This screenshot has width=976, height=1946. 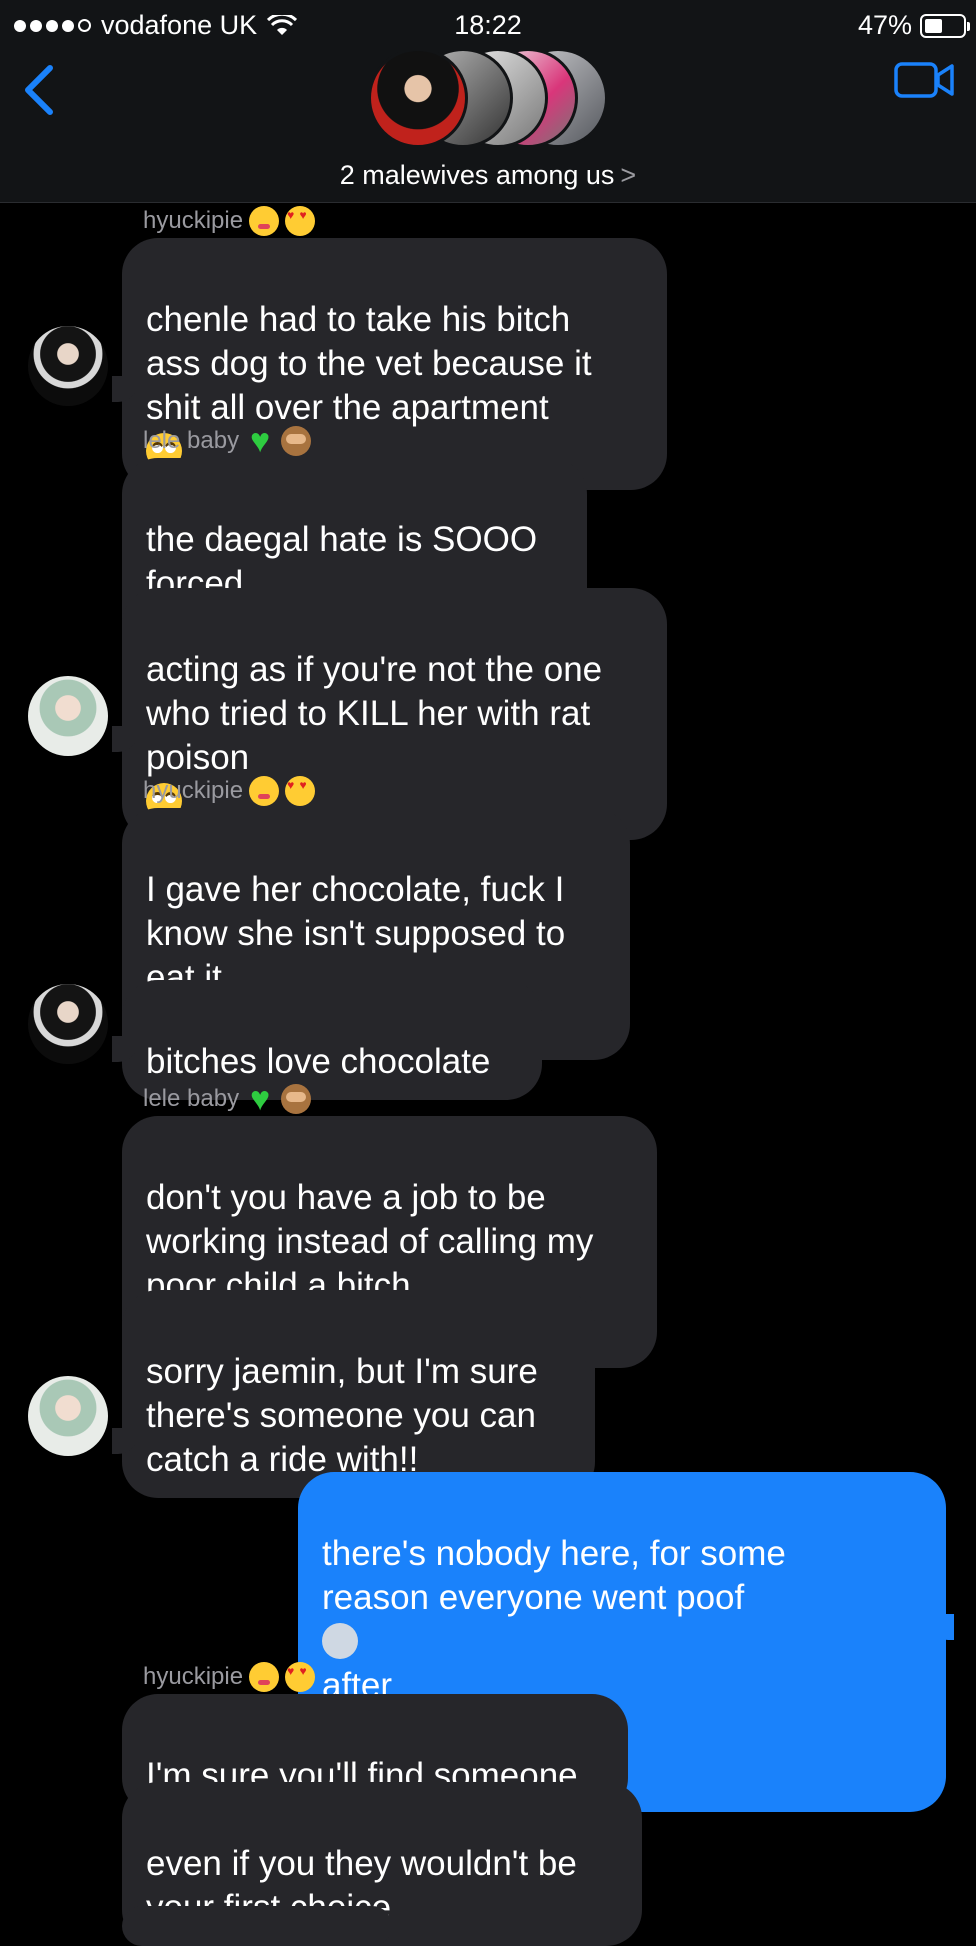 I want to click on chevron-right-icon: >, so click(x=628, y=175).